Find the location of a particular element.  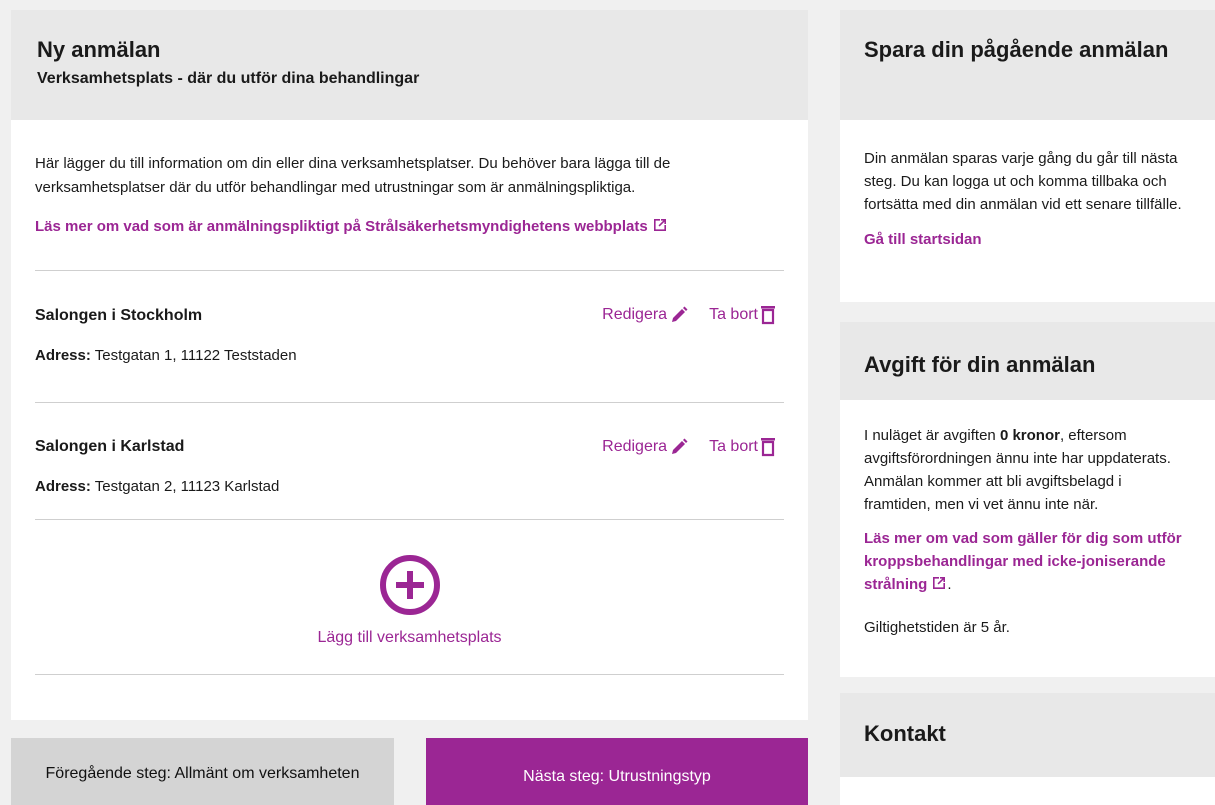

previous-step-button: Föregående steg: Allmänt om verksamheten is located at coordinates (202, 771).